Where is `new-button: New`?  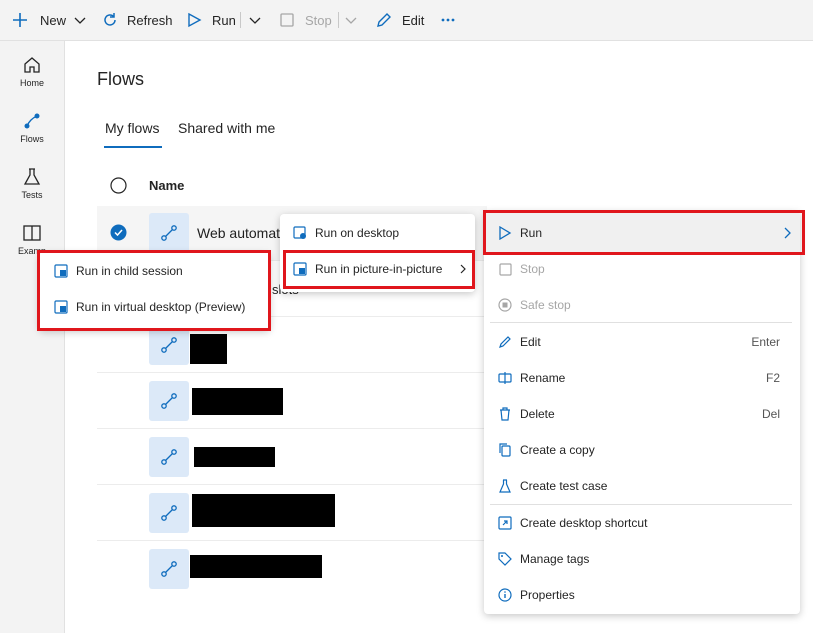 new-button: New is located at coordinates (49, 20).